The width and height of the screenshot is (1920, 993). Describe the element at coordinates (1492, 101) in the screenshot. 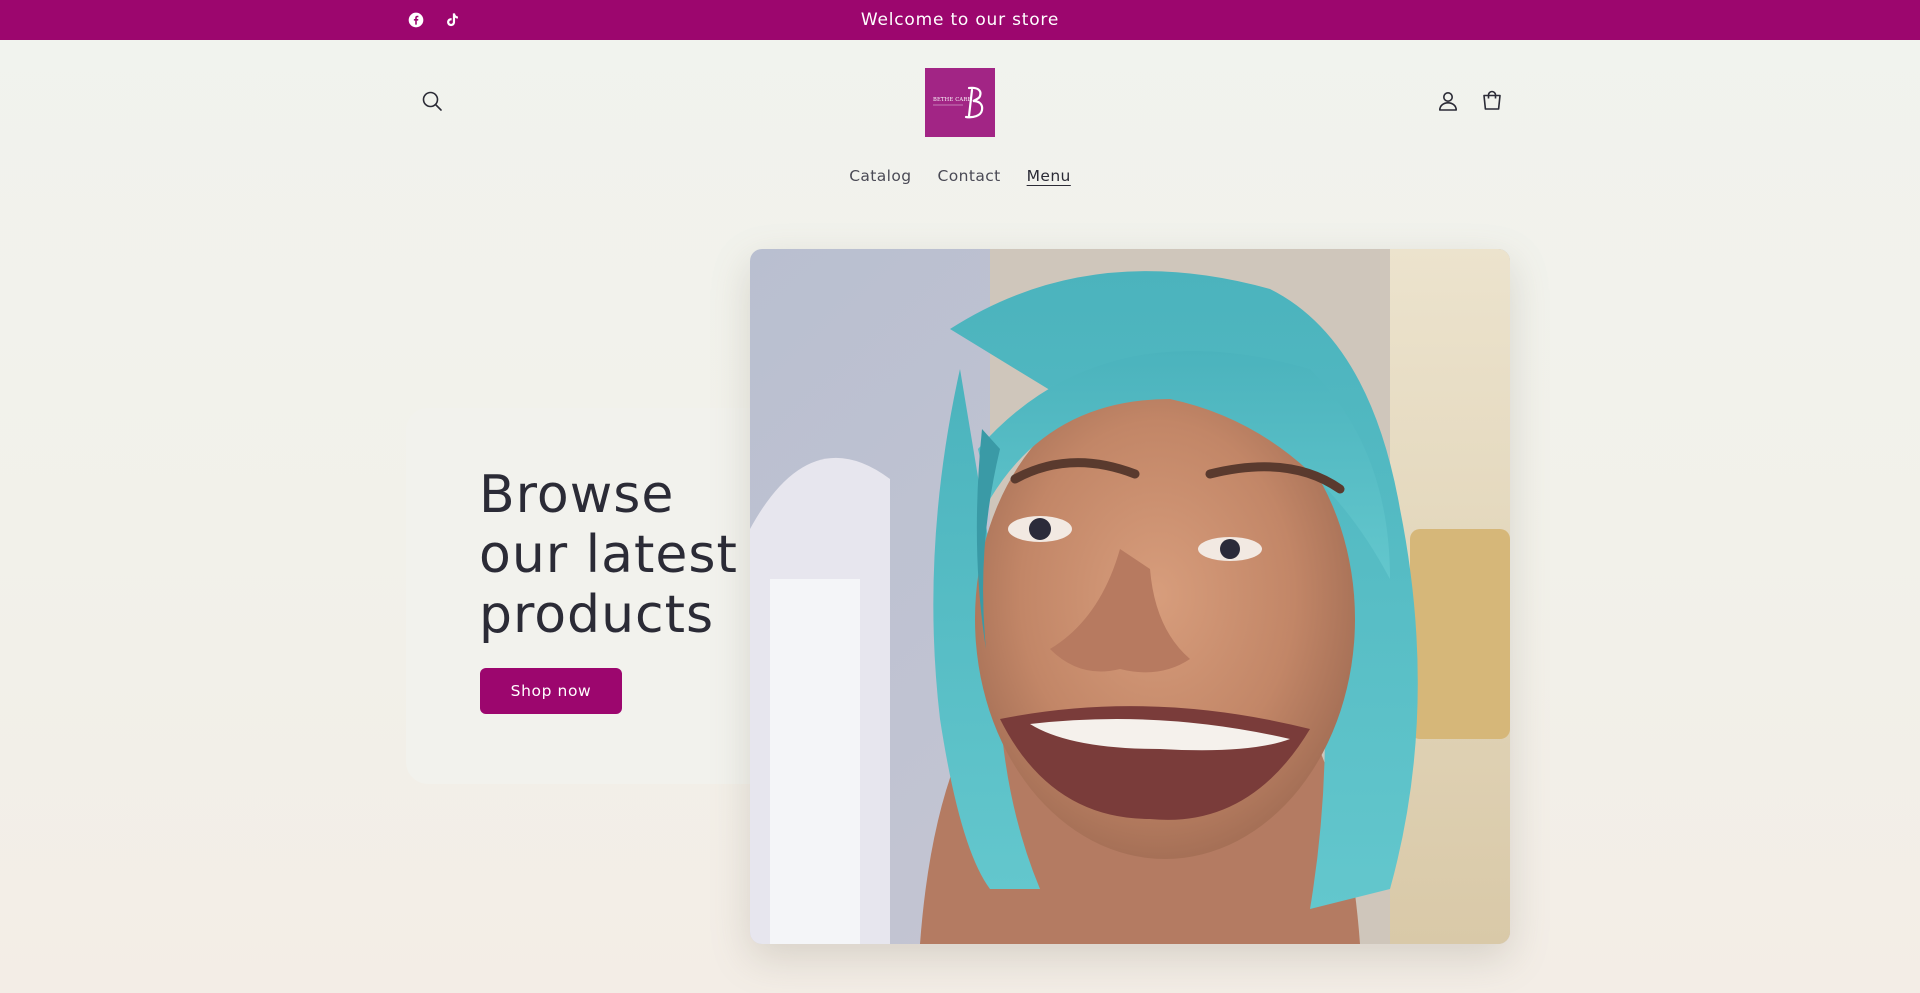

I see `cart-icon` at that location.